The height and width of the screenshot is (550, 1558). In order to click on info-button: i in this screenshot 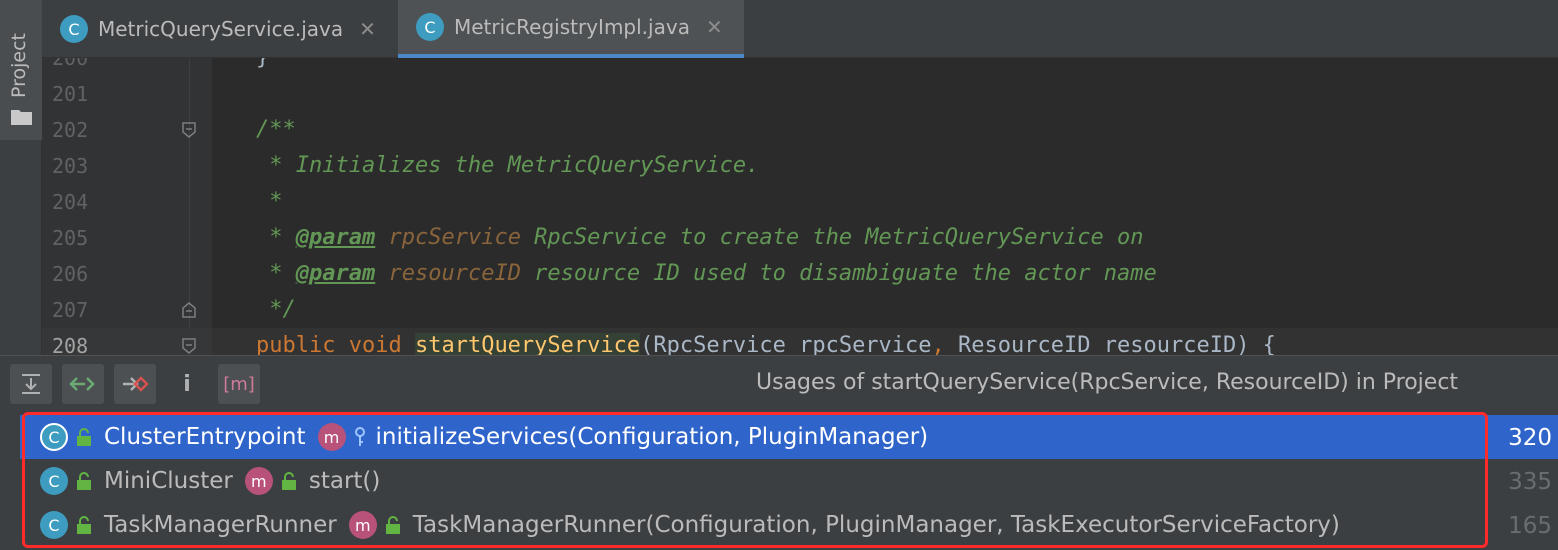, I will do `click(187, 384)`.